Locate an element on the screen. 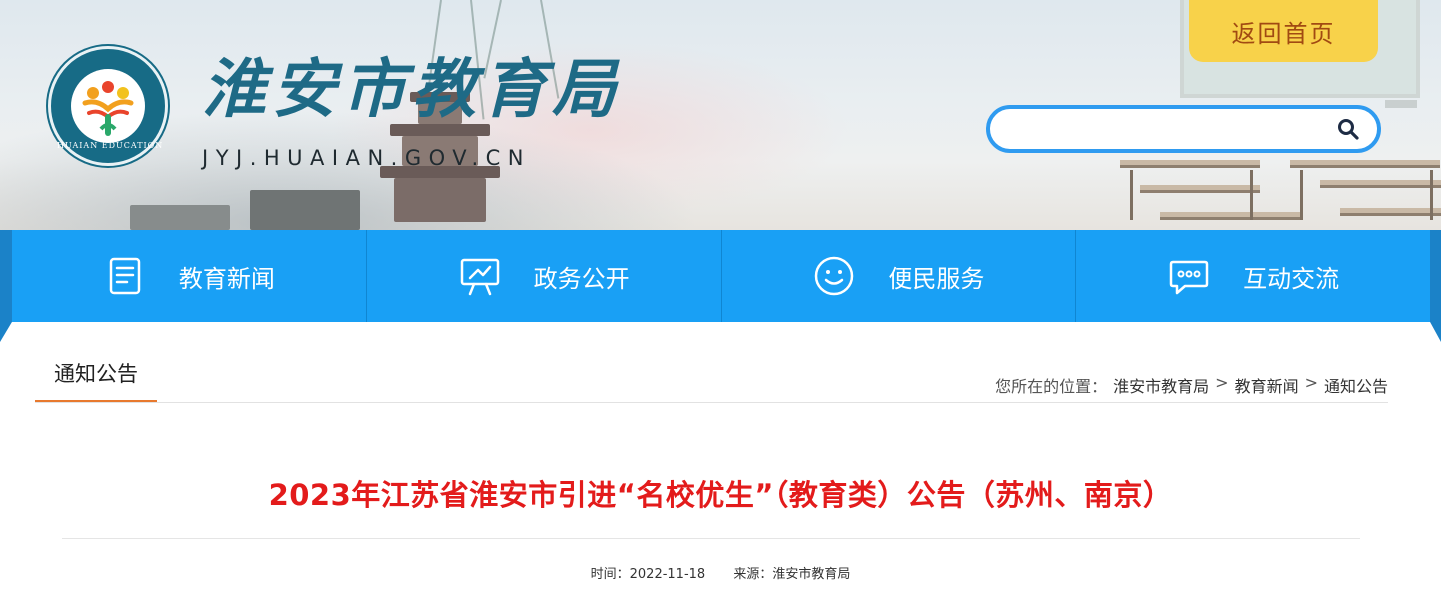  site-title: 淮安市教育局 is located at coordinates (412, 89).